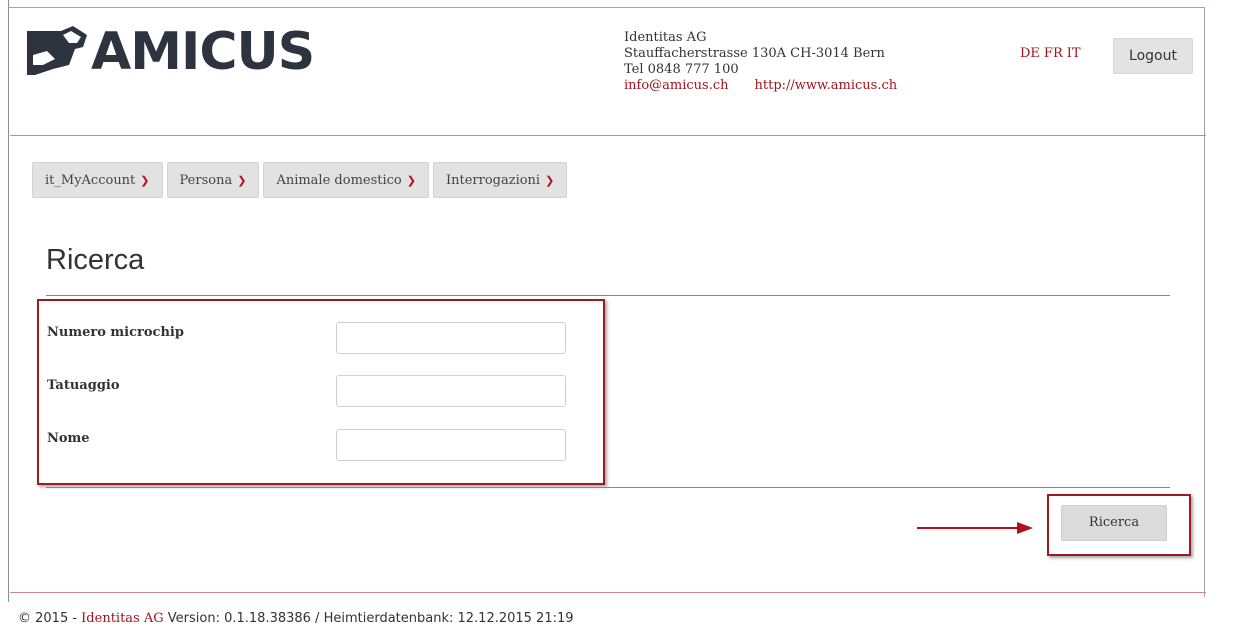 This screenshot has height=634, width=1234. What do you see at coordinates (608, 295) in the screenshot?
I see `title-divider` at bounding box center [608, 295].